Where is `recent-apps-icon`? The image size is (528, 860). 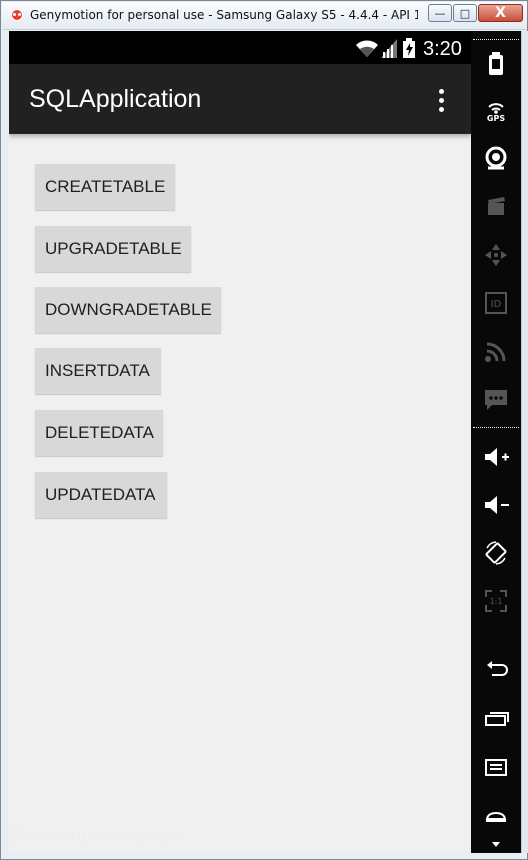
recent-apps-icon is located at coordinates (497, 719).